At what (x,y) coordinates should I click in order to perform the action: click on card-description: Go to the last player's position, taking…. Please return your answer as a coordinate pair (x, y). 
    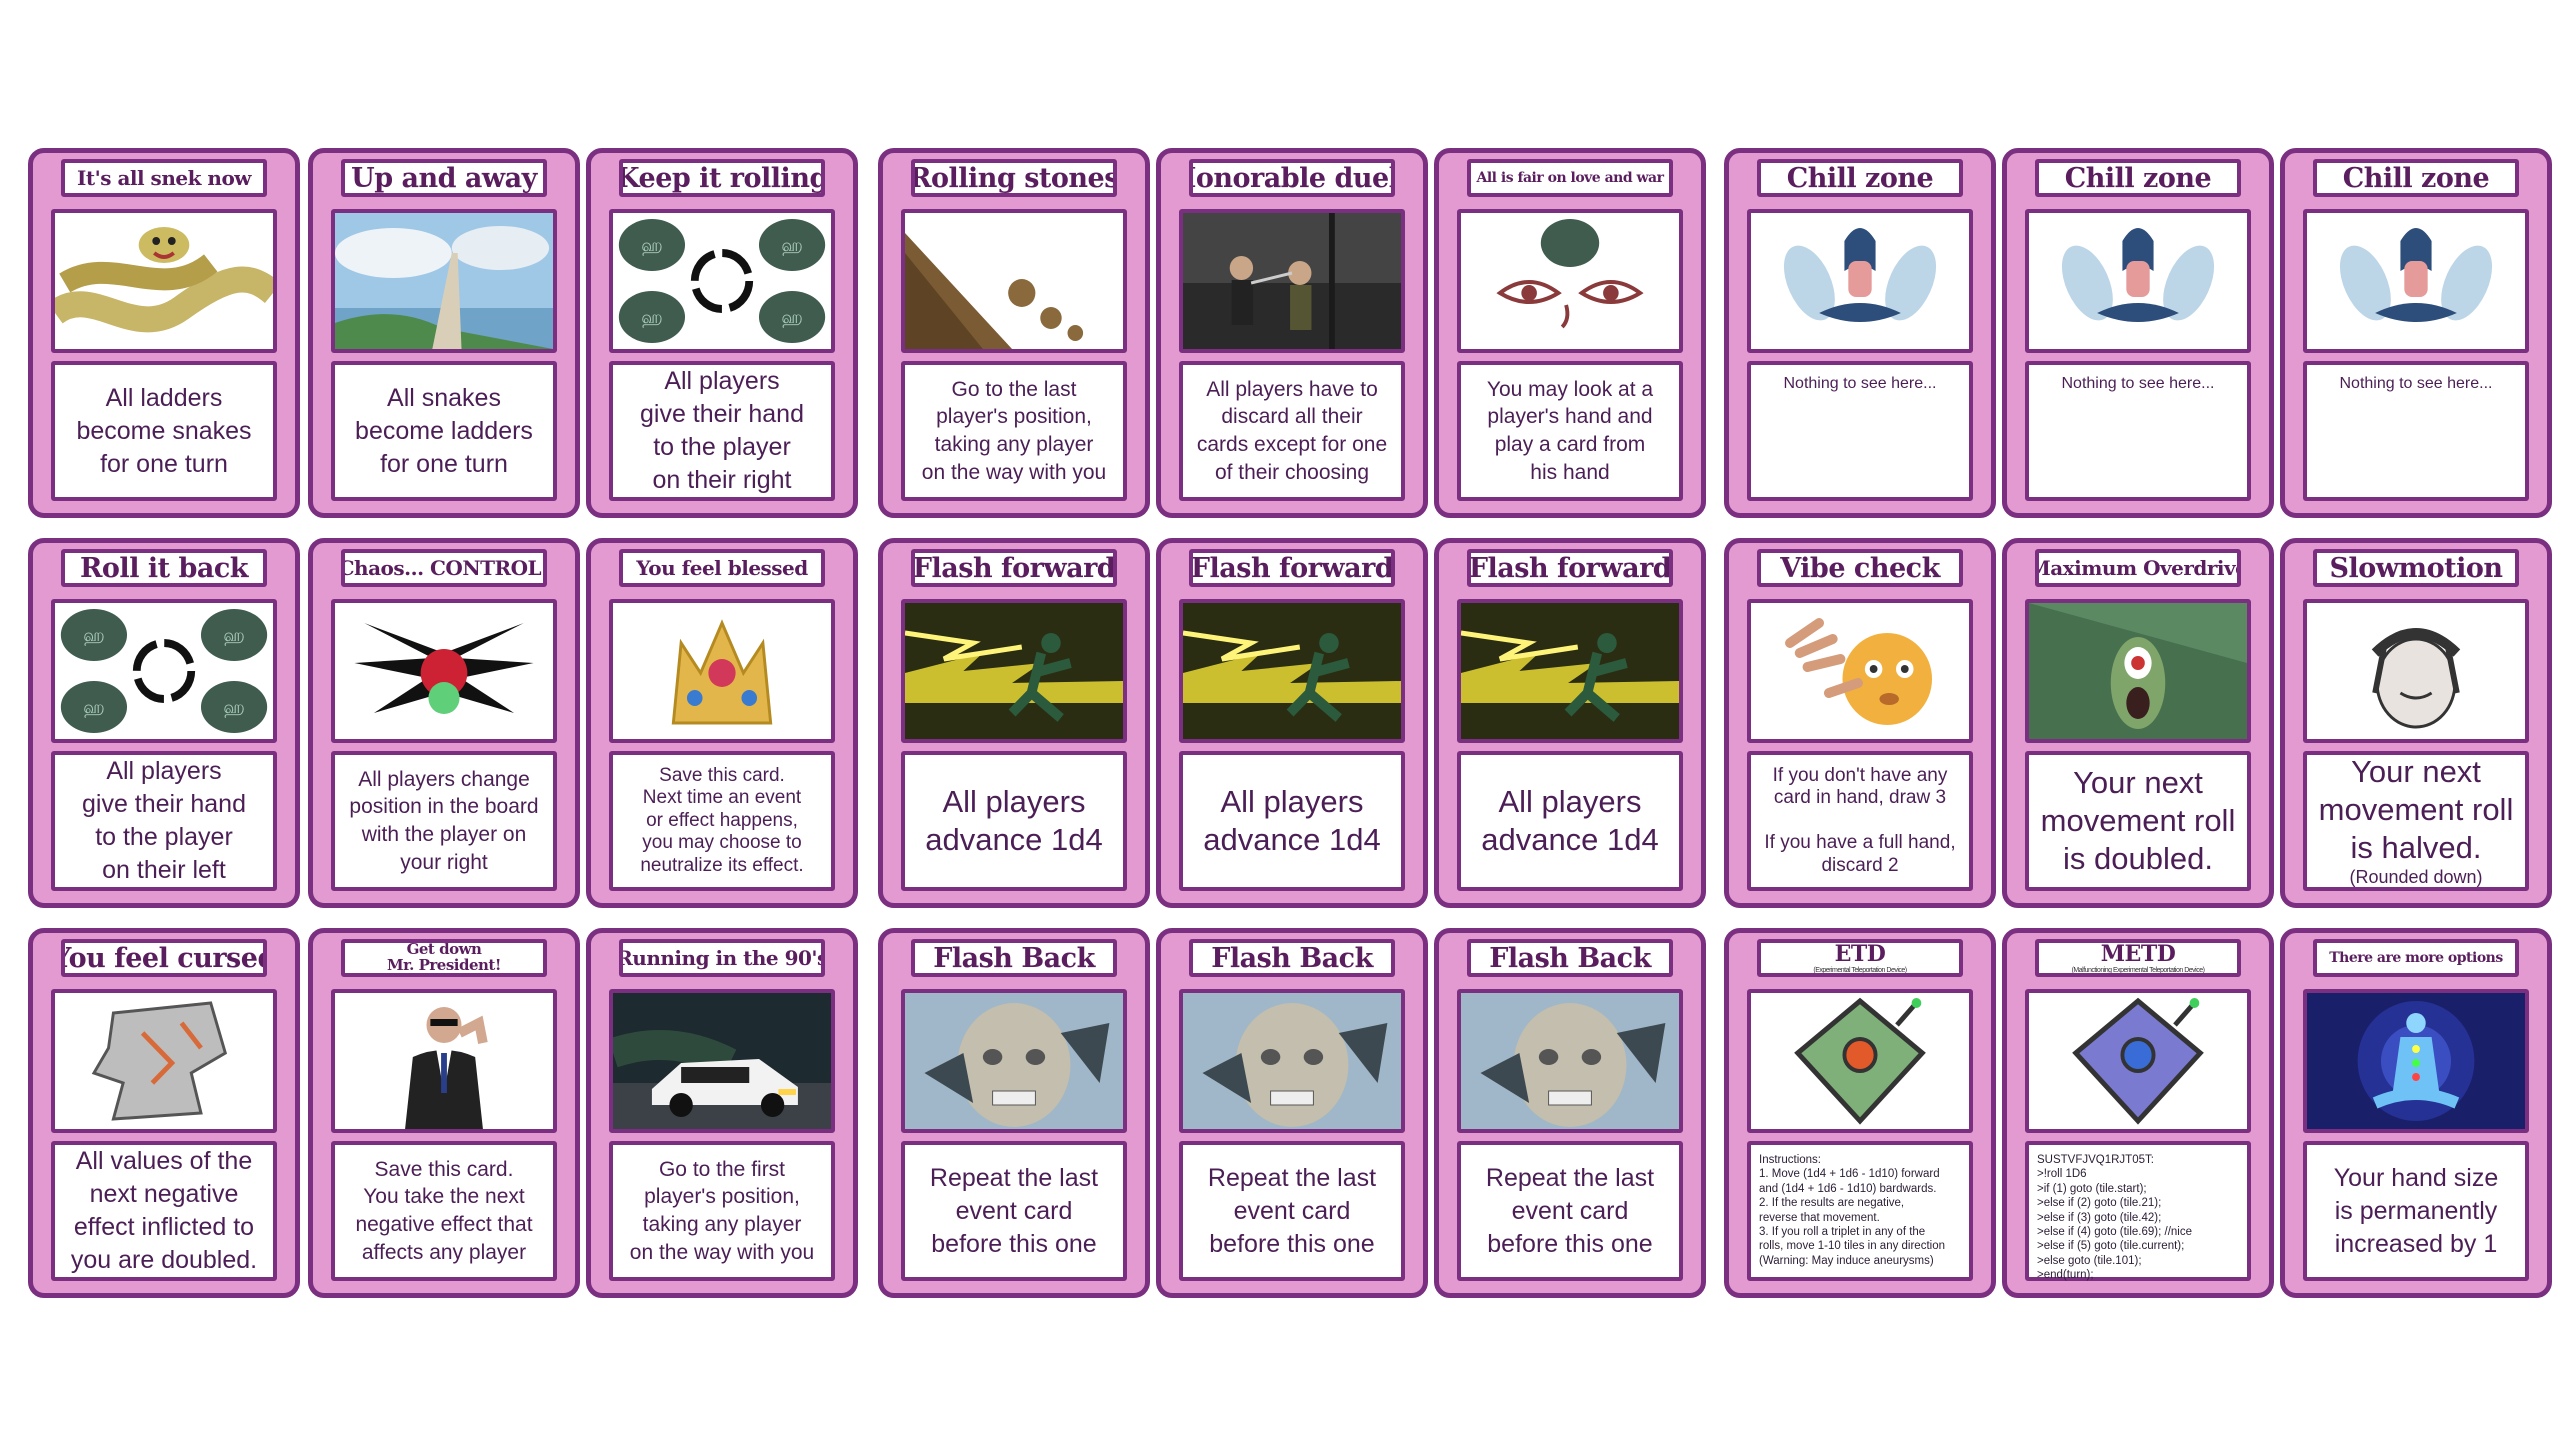
    Looking at the image, I should click on (1014, 431).